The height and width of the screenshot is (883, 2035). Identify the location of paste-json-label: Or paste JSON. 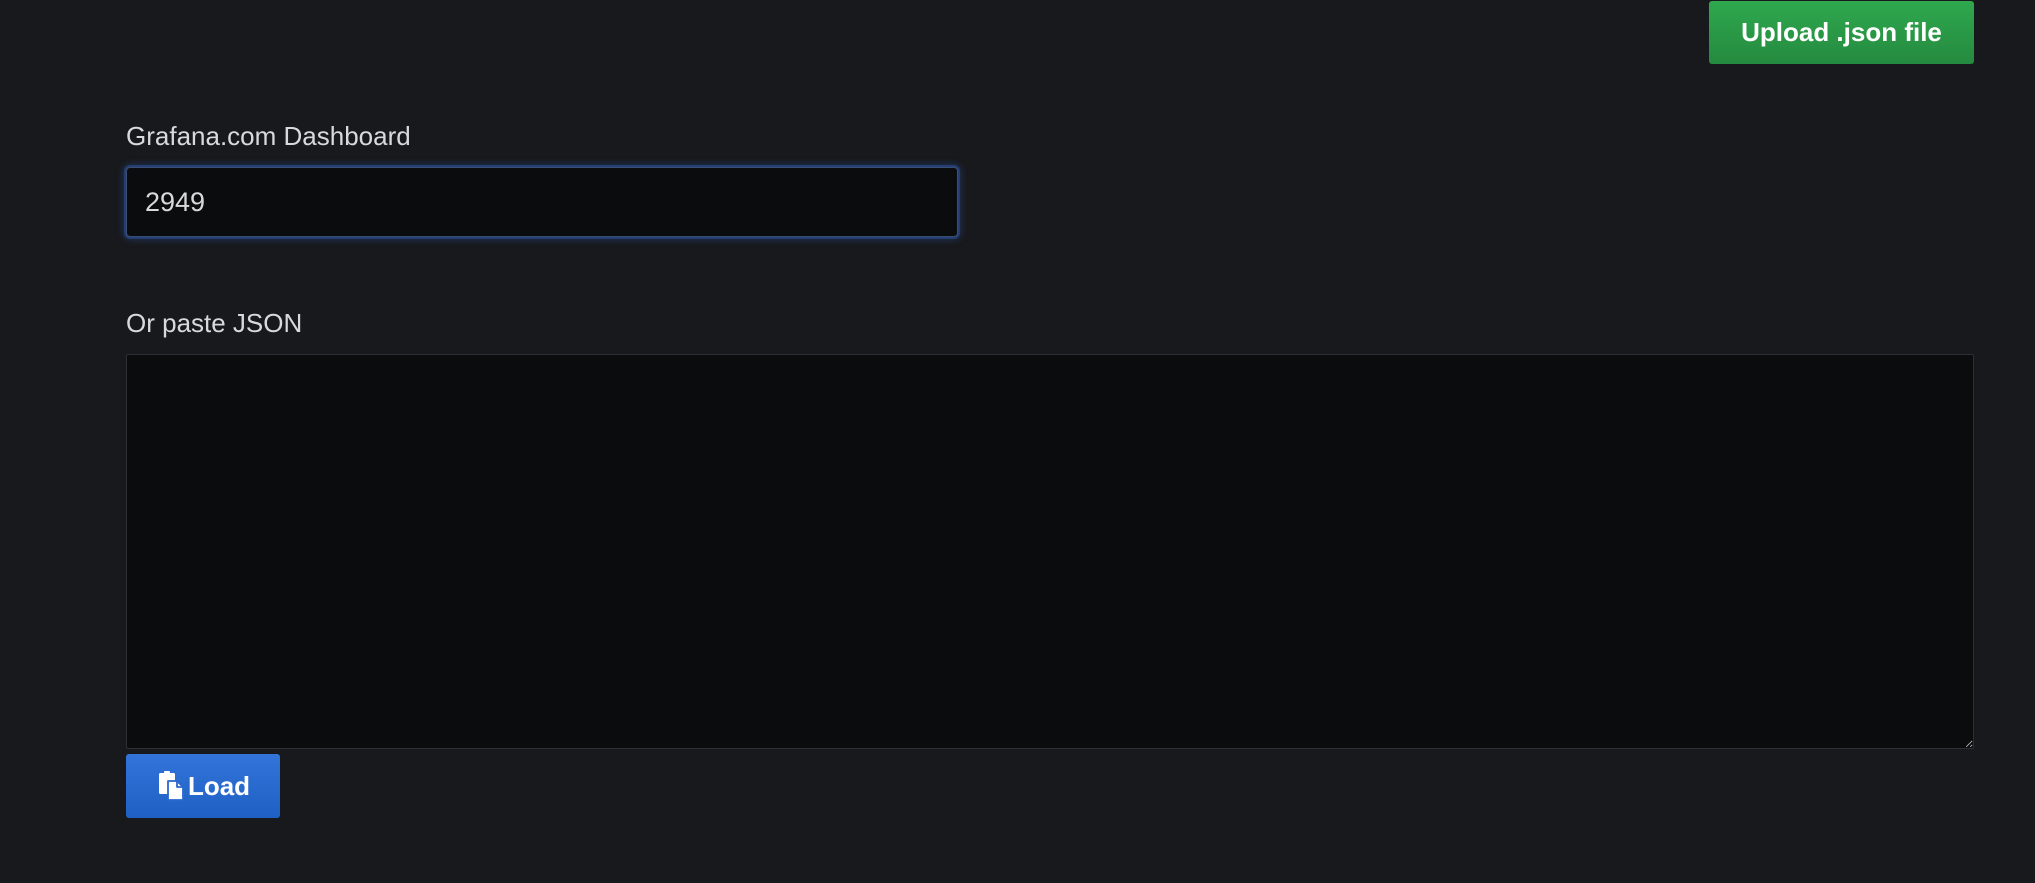
(214, 323).